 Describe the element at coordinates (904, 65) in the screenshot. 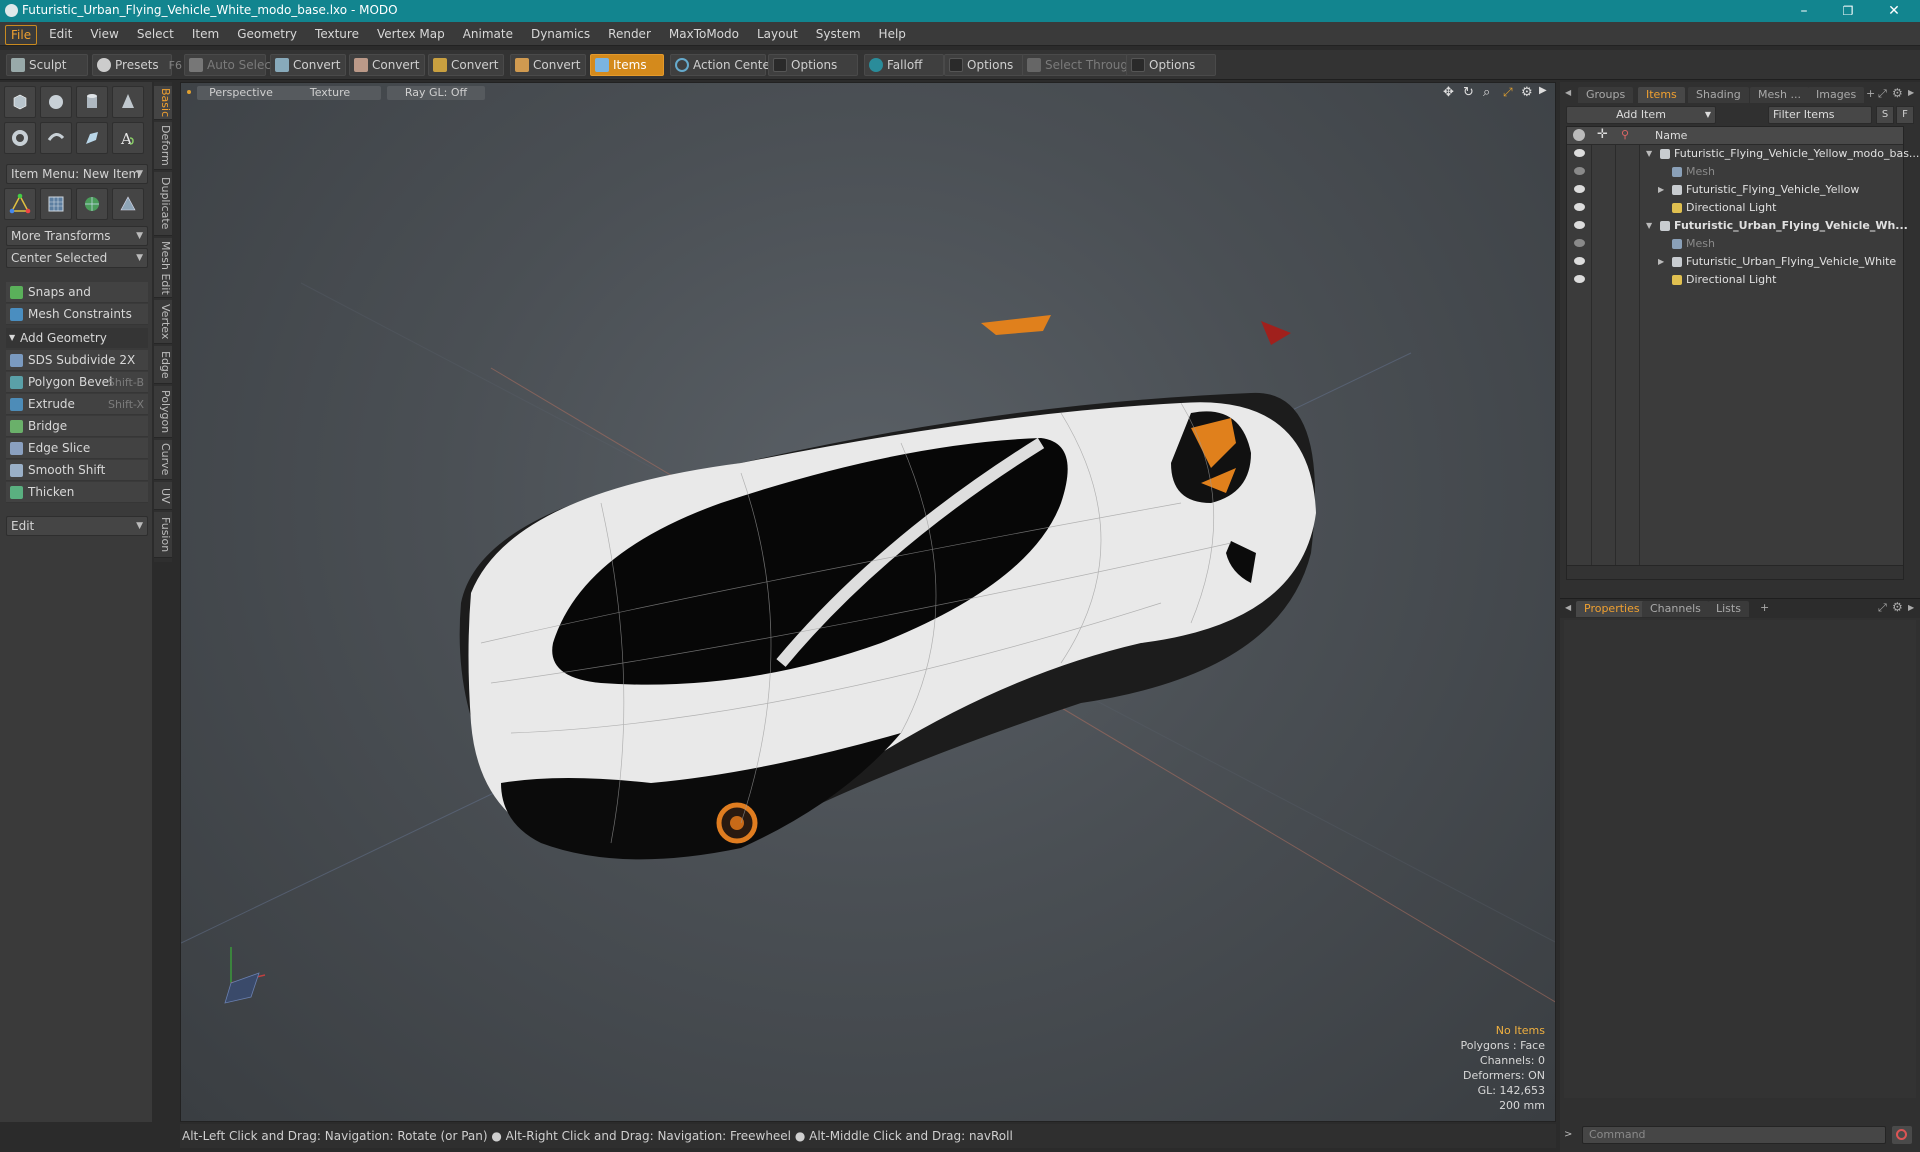

I see `falloff-button: Falloff` at that location.